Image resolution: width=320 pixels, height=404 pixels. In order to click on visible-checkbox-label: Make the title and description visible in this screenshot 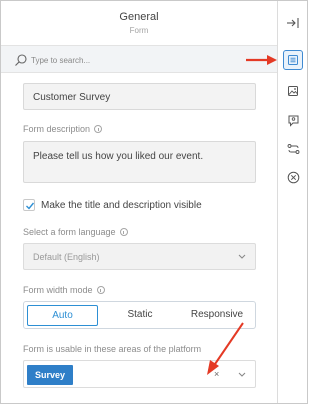, I will do `click(121, 205)`.